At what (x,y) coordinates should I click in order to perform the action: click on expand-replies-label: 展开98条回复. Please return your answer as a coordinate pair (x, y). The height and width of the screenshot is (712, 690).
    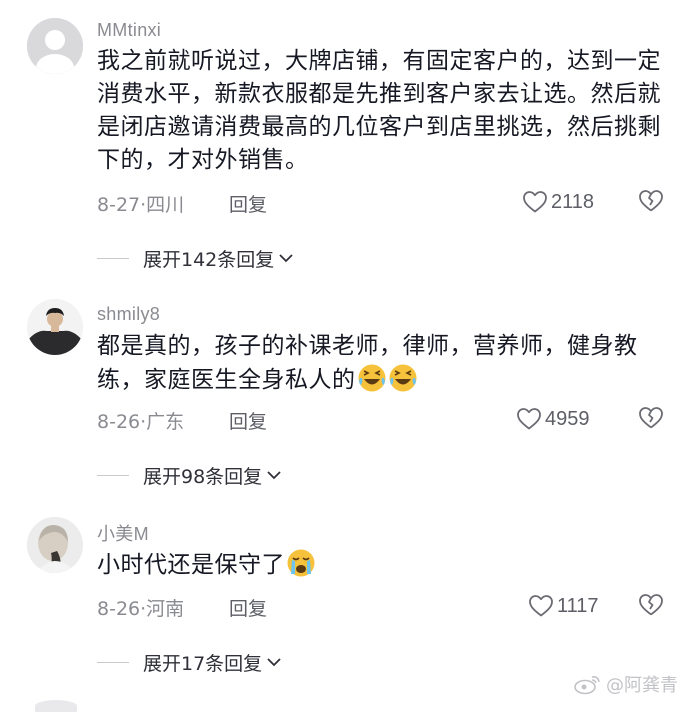
    Looking at the image, I should click on (203, 476).